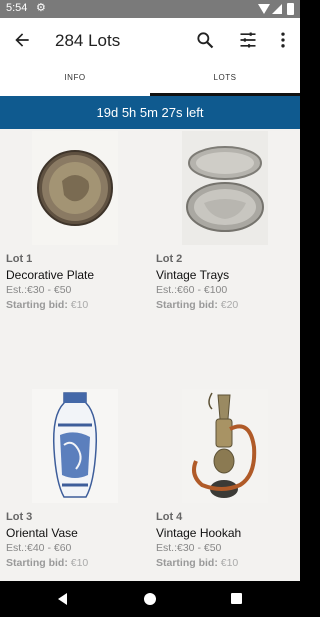 This screenshot has width=320, height=617. Describe the element at coordinates (75, 80) in the screenshot. I see `tab-info: INFO` at that location.